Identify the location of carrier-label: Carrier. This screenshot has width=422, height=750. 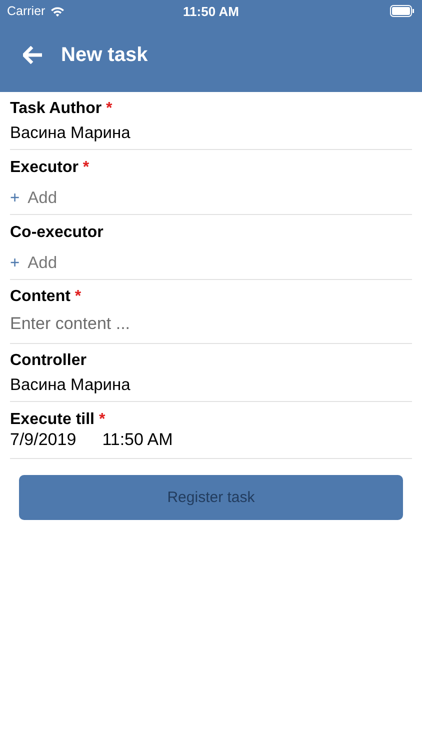
(26, 11).